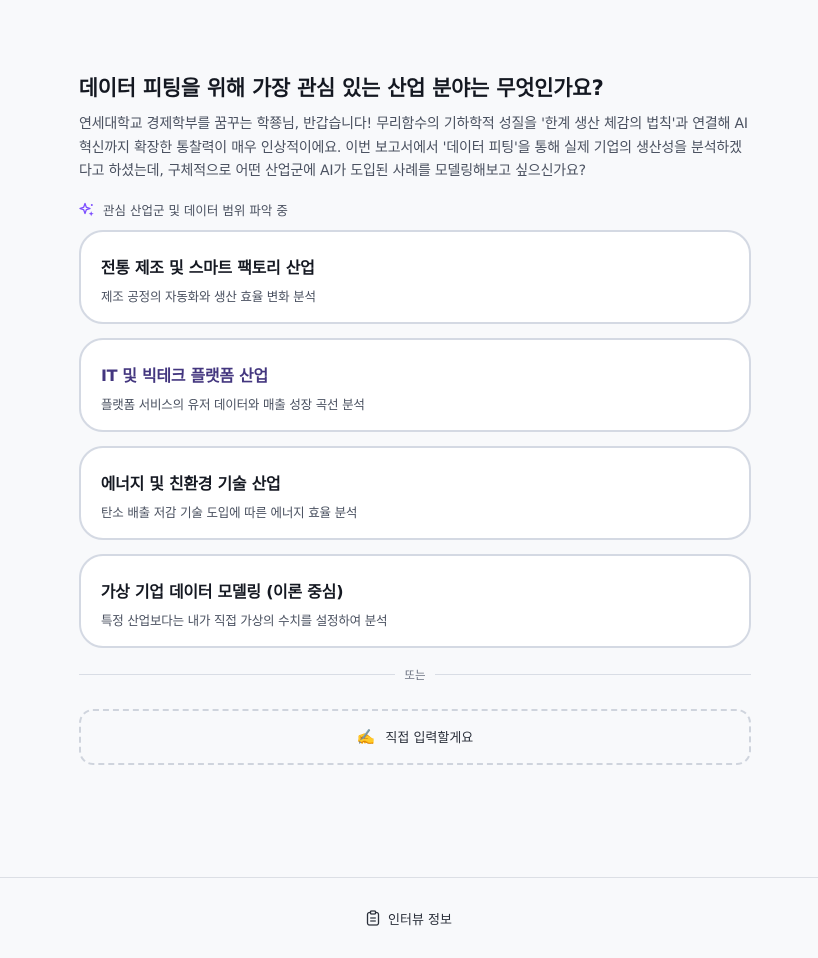  I want to click on footer-bar: 인터뷰 정보, so click(409, 917).